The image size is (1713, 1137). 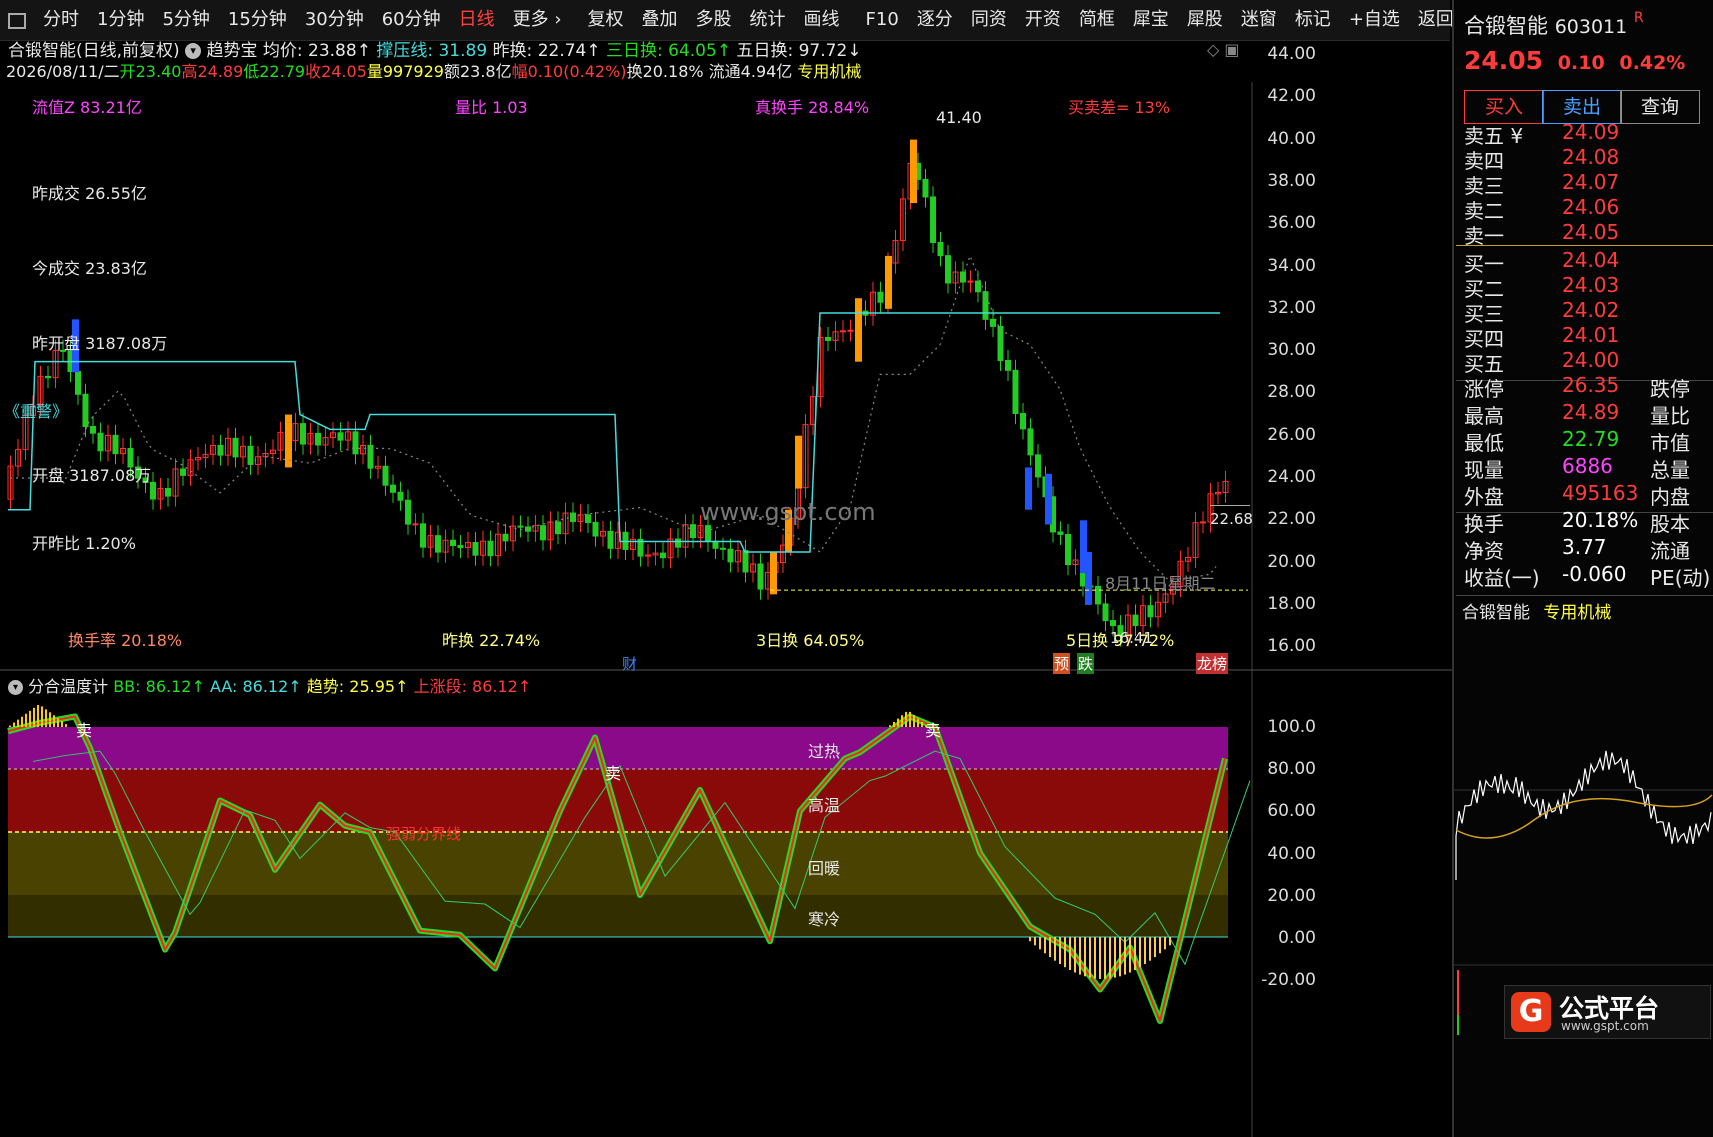 I want to click on bid-row: 买三 24.02, so click(x=1586, y=312).